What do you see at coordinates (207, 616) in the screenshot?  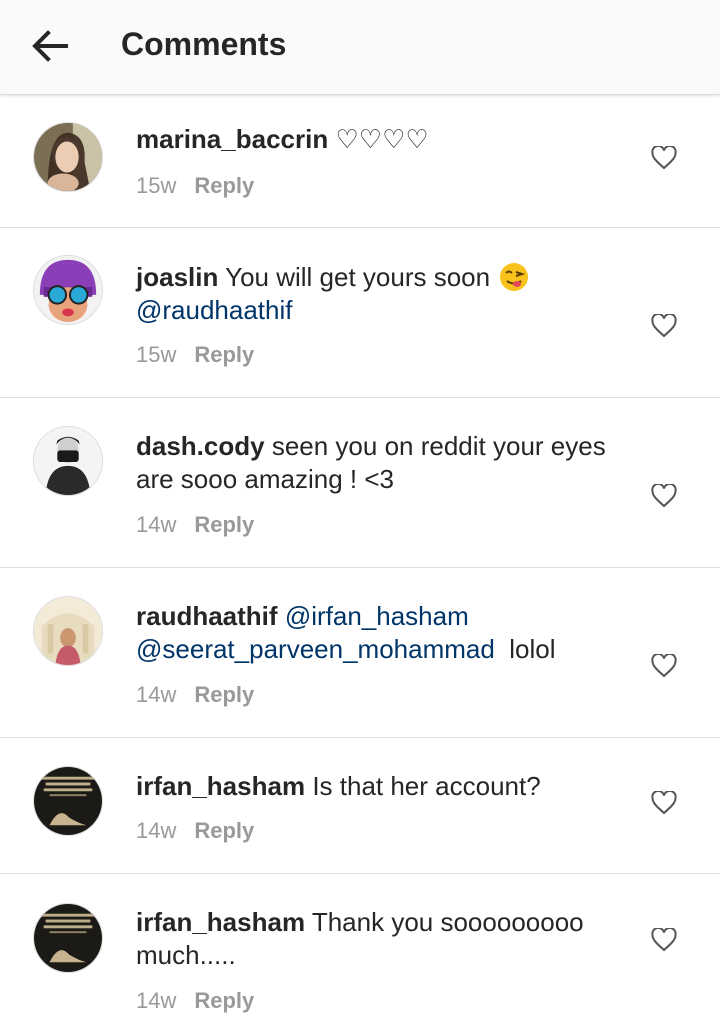 I see `comment-username: raudhaathif` at bounding box center [207, 616].